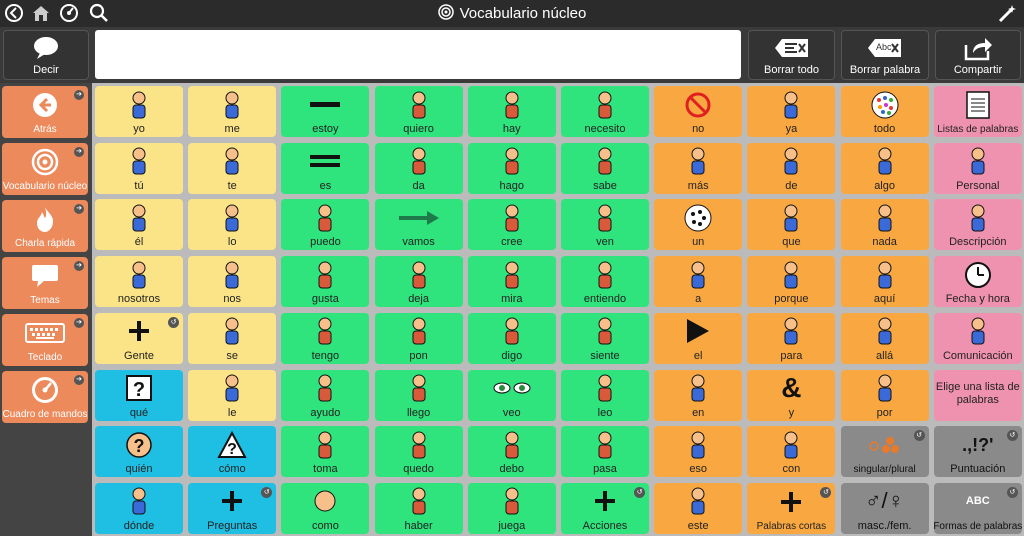 The image size is (1024, 536). Describe the element at coordinates (45, 112) in the screenshot. I see `sidebar-item-back: ➔ Atrás` at that location.